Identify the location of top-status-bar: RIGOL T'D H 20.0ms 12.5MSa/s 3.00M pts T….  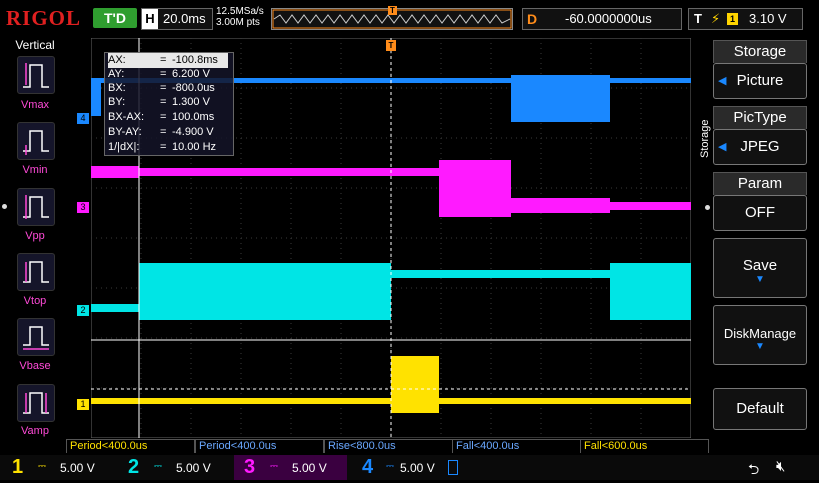
(409, 18).